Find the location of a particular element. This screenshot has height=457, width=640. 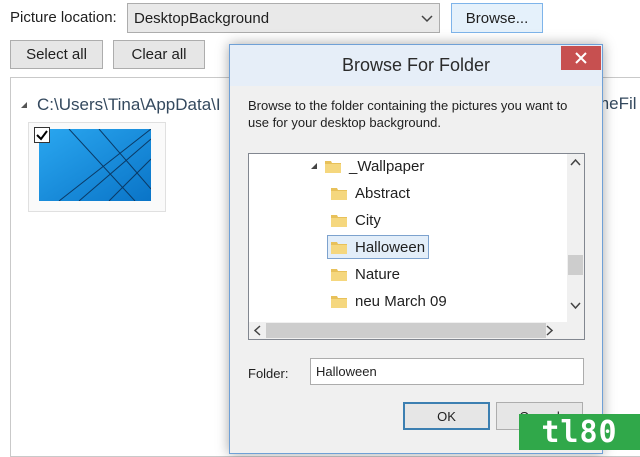

horizontal-scrollbar is located at coordinates (416, 330).